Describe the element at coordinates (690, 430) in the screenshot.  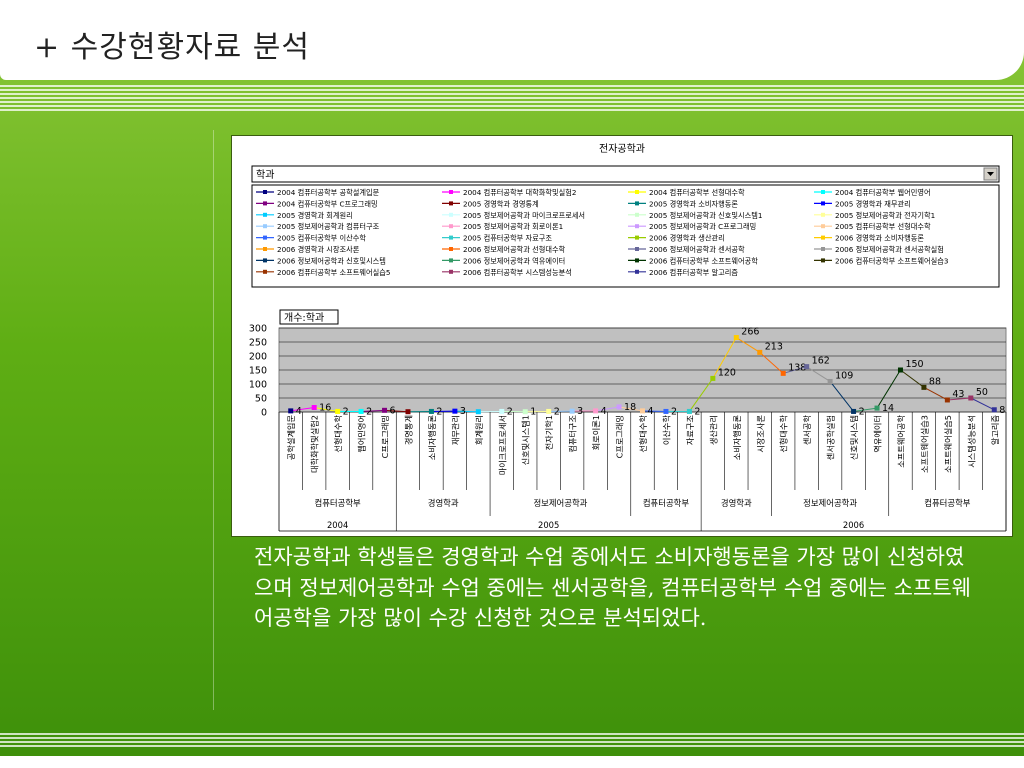
I see `x-tick-label: 자료구조` at that location.